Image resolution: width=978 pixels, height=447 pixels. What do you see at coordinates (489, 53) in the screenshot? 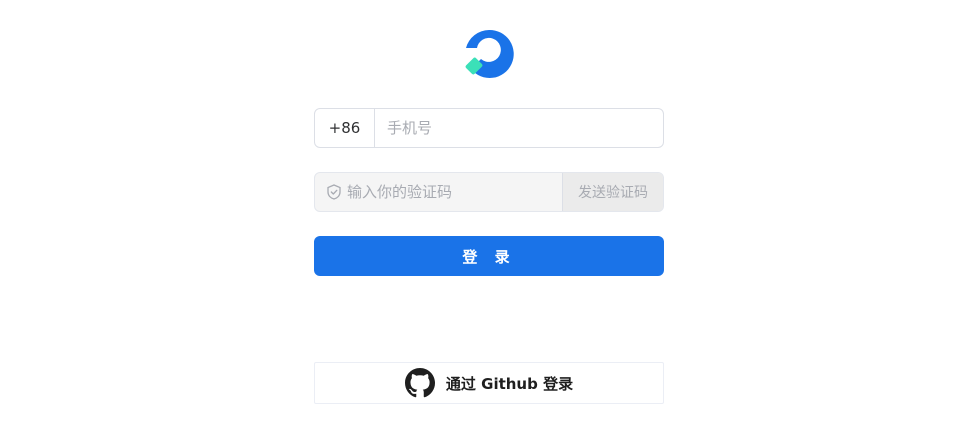
I see `app-logo` at bounding box center [489, 53].